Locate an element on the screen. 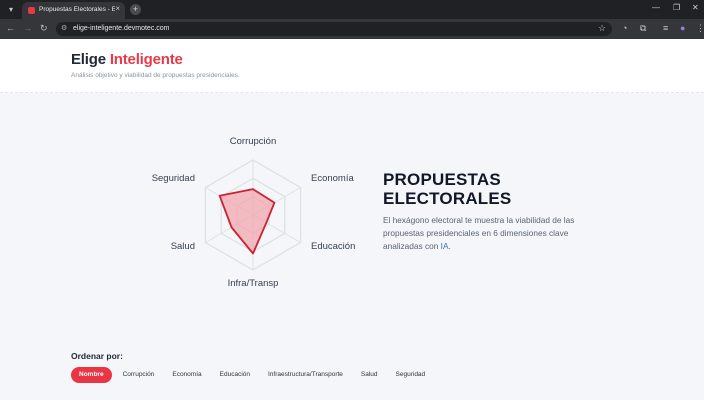 This screenshot has width=704, height=400. page-title: PROPUESTAS ELECTORALES is located at coordinates (483, 189).